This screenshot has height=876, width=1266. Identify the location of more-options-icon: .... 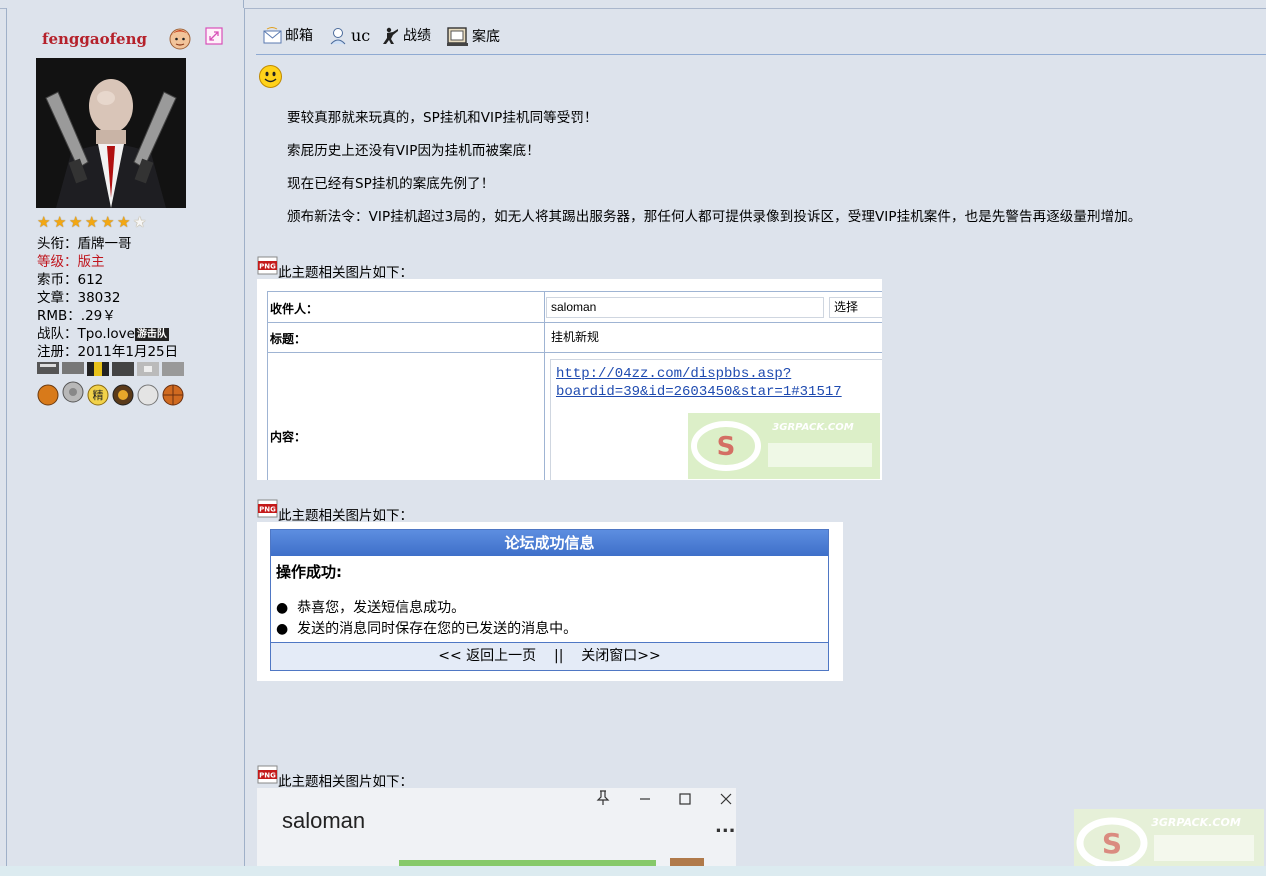
(725, 826).